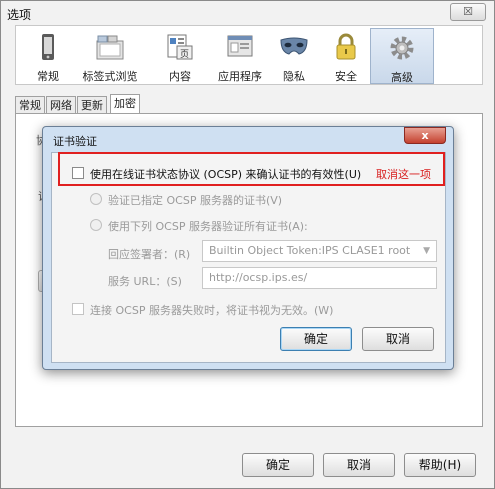 This screenshot has height=489, width=495. Describe the element at coordinates (425, 135) in the screenshot. I see `dialog-close-button: x` at that location.